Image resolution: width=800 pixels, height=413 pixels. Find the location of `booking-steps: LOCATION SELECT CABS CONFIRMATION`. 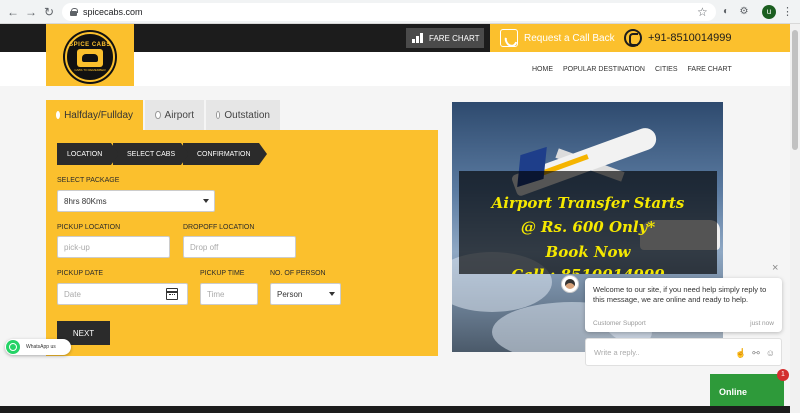

booking-steps: LOCATION SELECT CABS CONFIRMATION is located at coordinates (162, 154).